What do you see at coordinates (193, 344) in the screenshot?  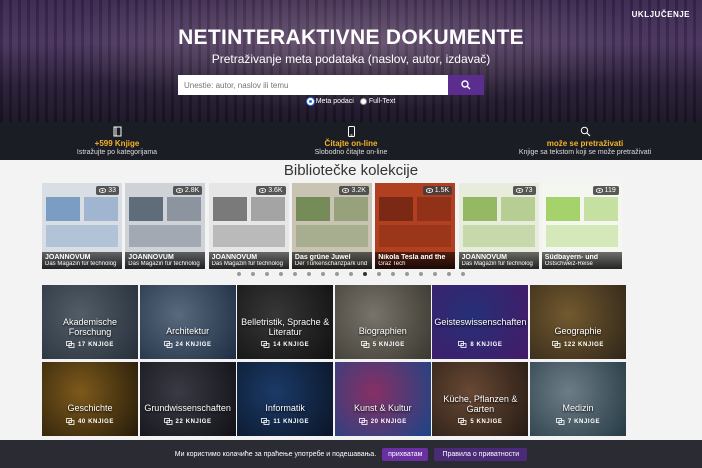 I see `category-count-label: 24 KNJIGE` at bounding box center [193, 344].